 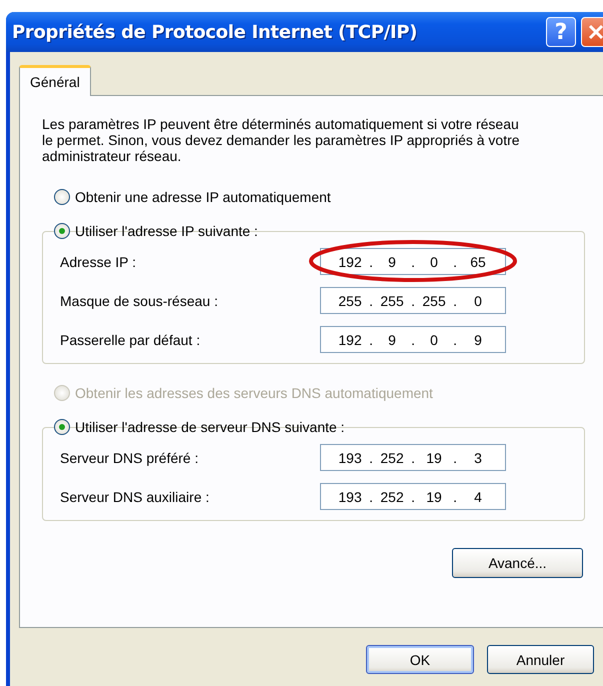 I want to click on field-label: Adresse IP :, so click(x=99, y=262).